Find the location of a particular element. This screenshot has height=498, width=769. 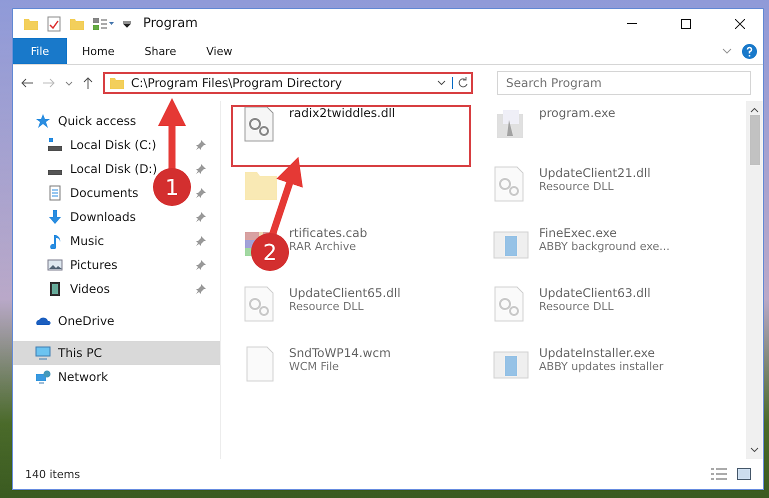

download-arrow-icon is located at coordinates (55, 217).